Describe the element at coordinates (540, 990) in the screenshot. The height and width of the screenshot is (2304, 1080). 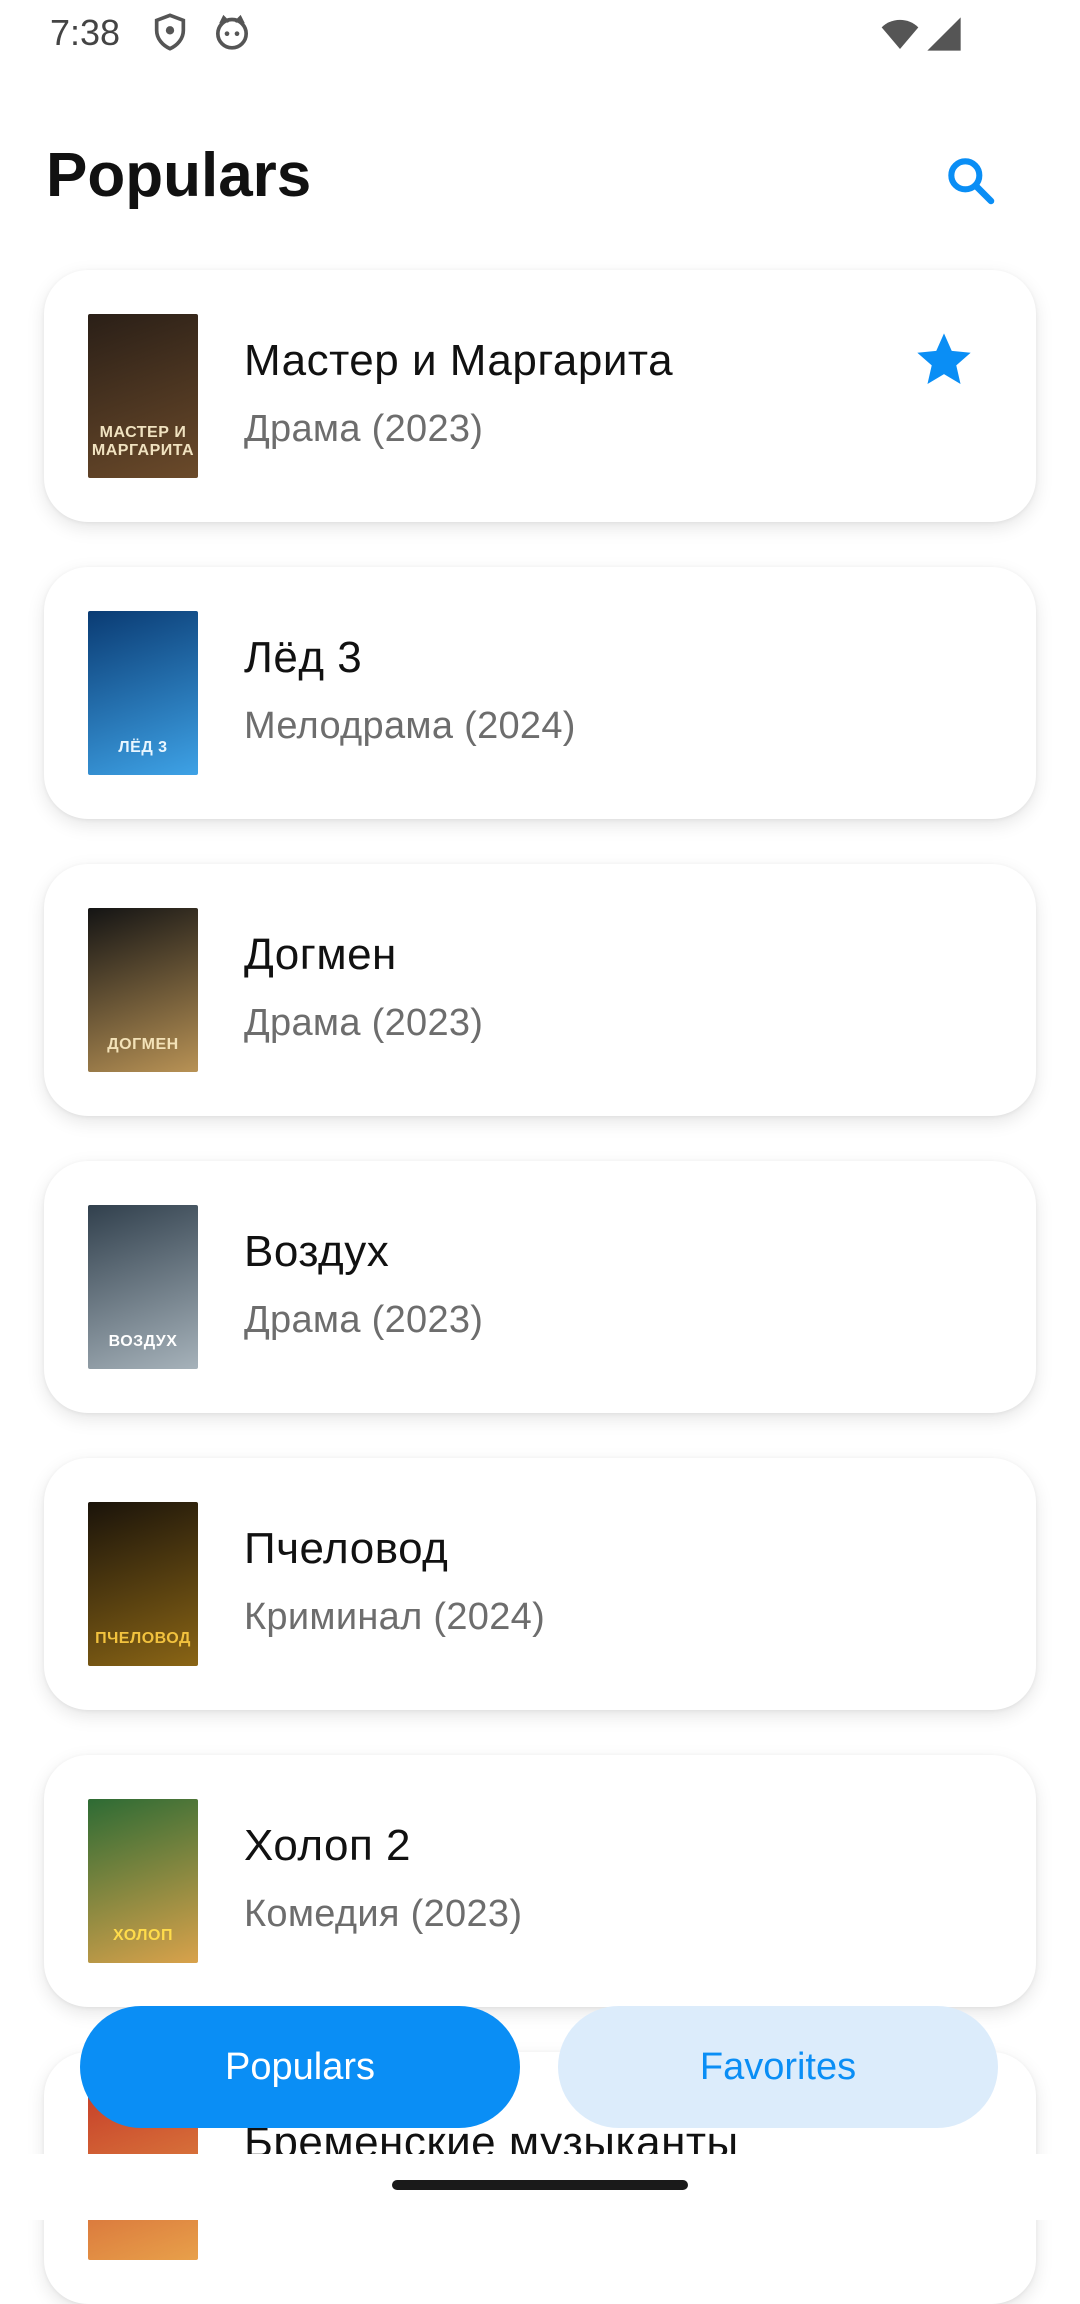
I see `movie-card: ДОГМЕН Догмен Драма (2023)` at that location.